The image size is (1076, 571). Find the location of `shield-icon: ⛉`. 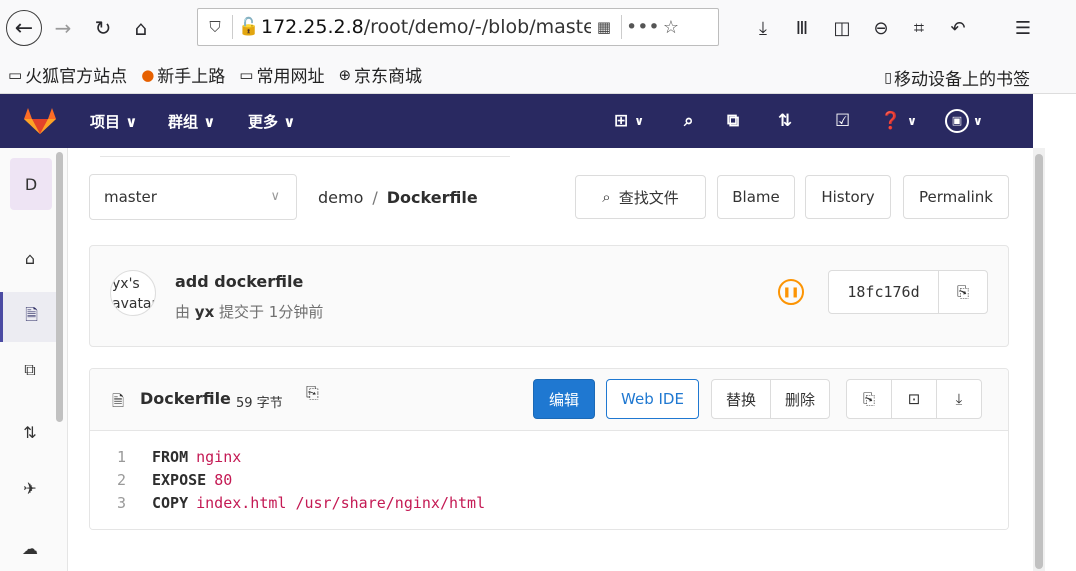

shield-icon: ⛉ is located at coordinates (215, 27).